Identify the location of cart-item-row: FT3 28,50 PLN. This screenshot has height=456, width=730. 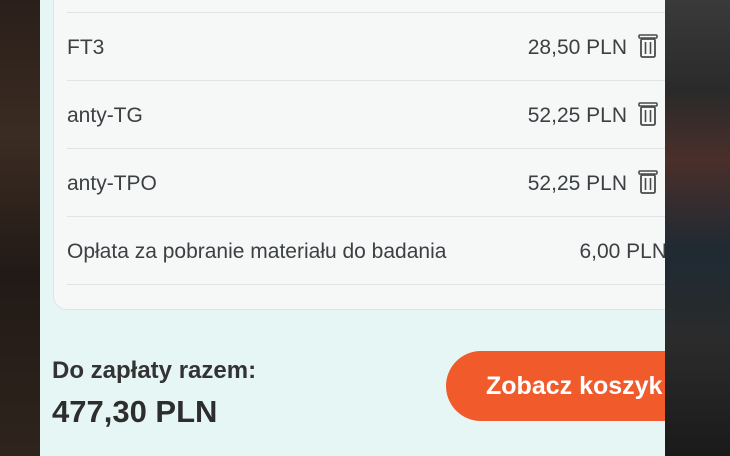
(366, 47).